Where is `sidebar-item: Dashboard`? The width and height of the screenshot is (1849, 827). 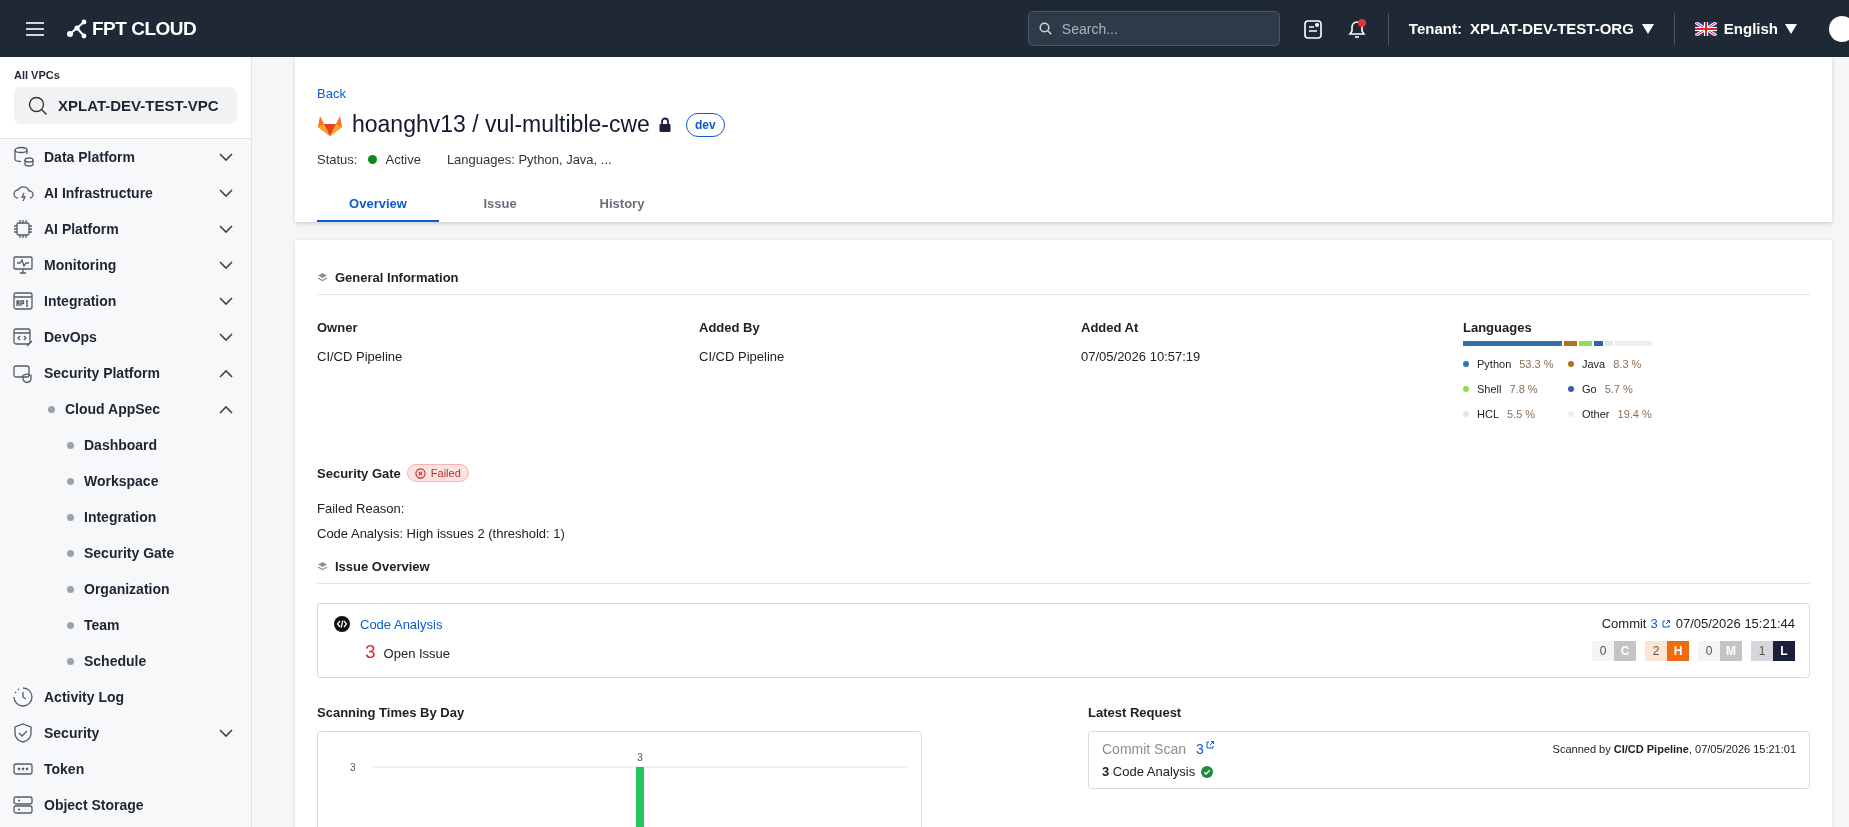
sidebar-item: Dashboard is located at coordinates (125, 445).